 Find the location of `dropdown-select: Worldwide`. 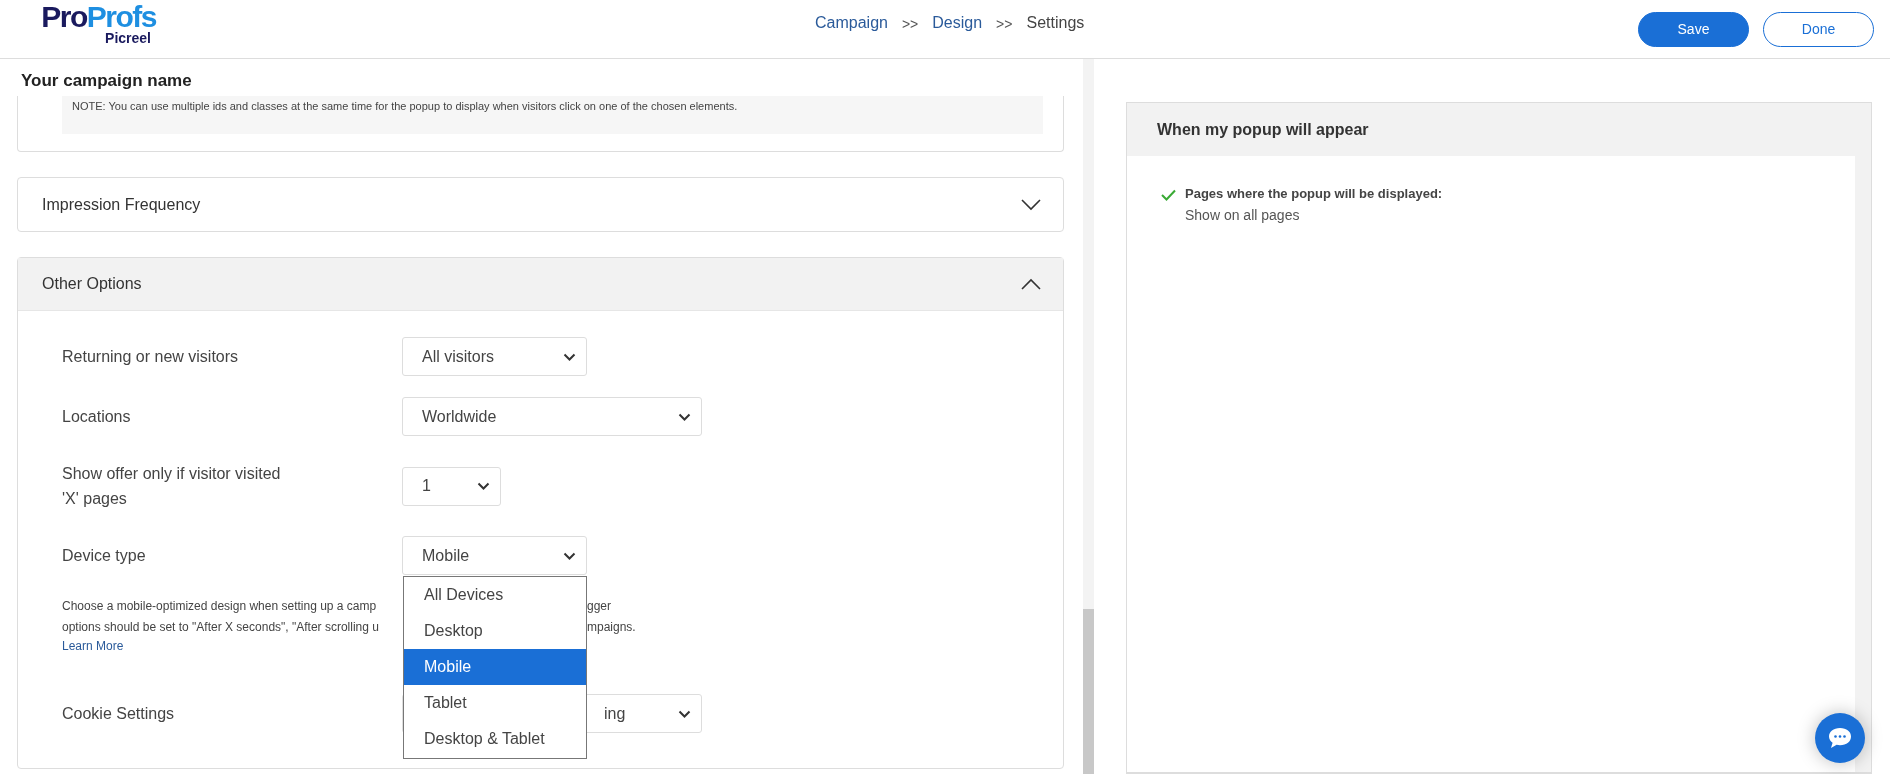

dropdown-select: Worldwide is located at coordinates (552, 416).